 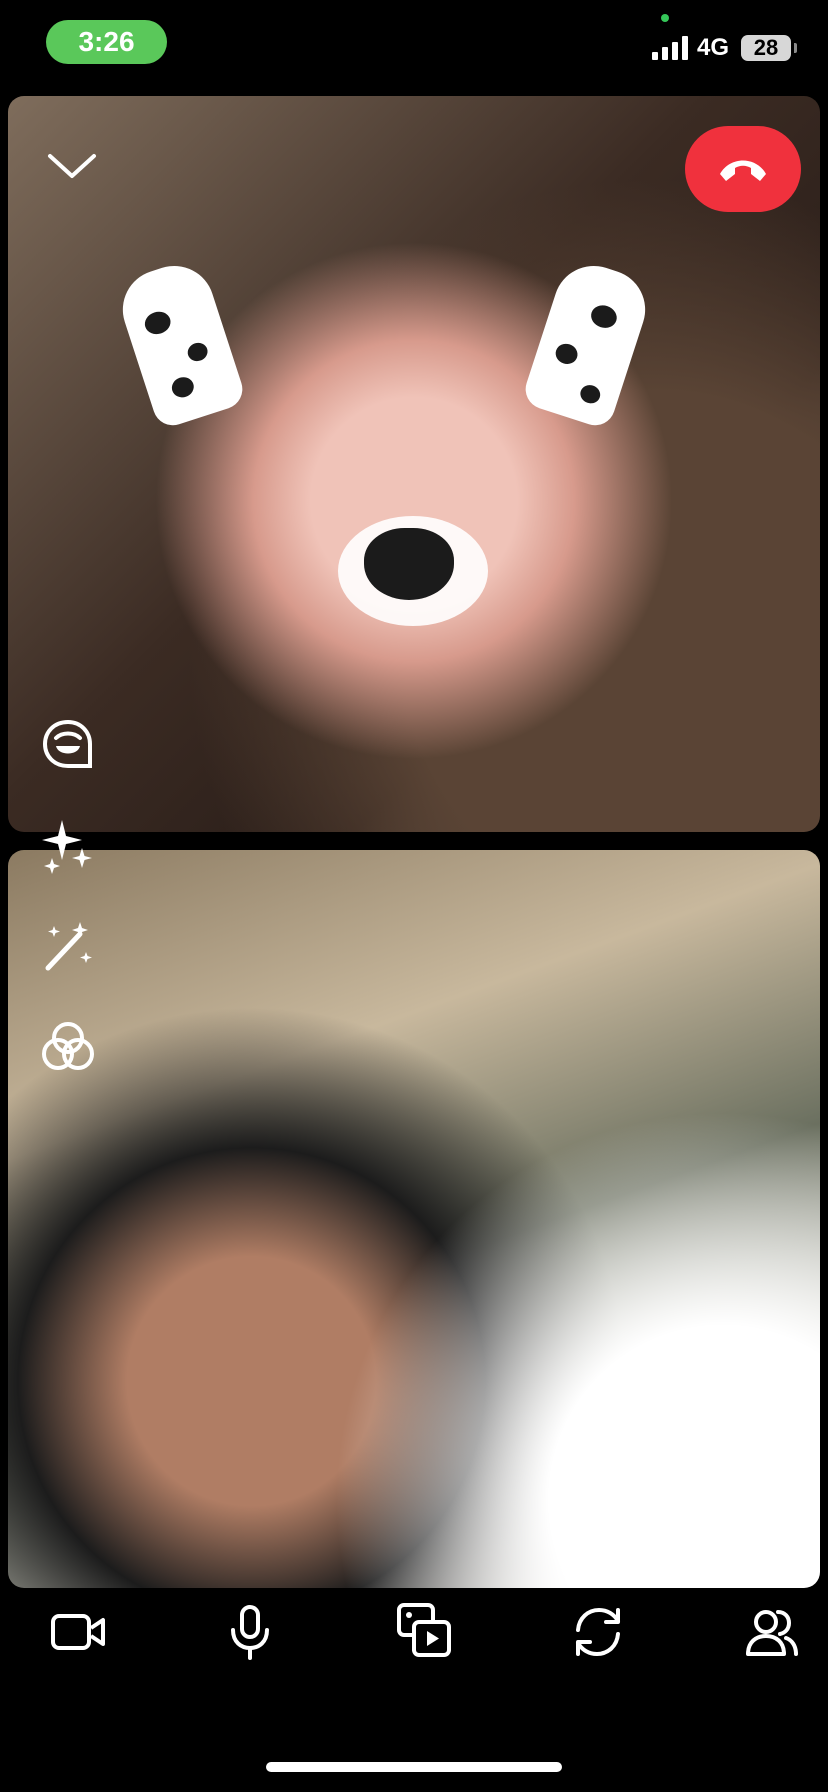 What do you see at coordinates (180, 343) in the screenshot?
I see `dog-ear-left` at bounding box center [180, 343].